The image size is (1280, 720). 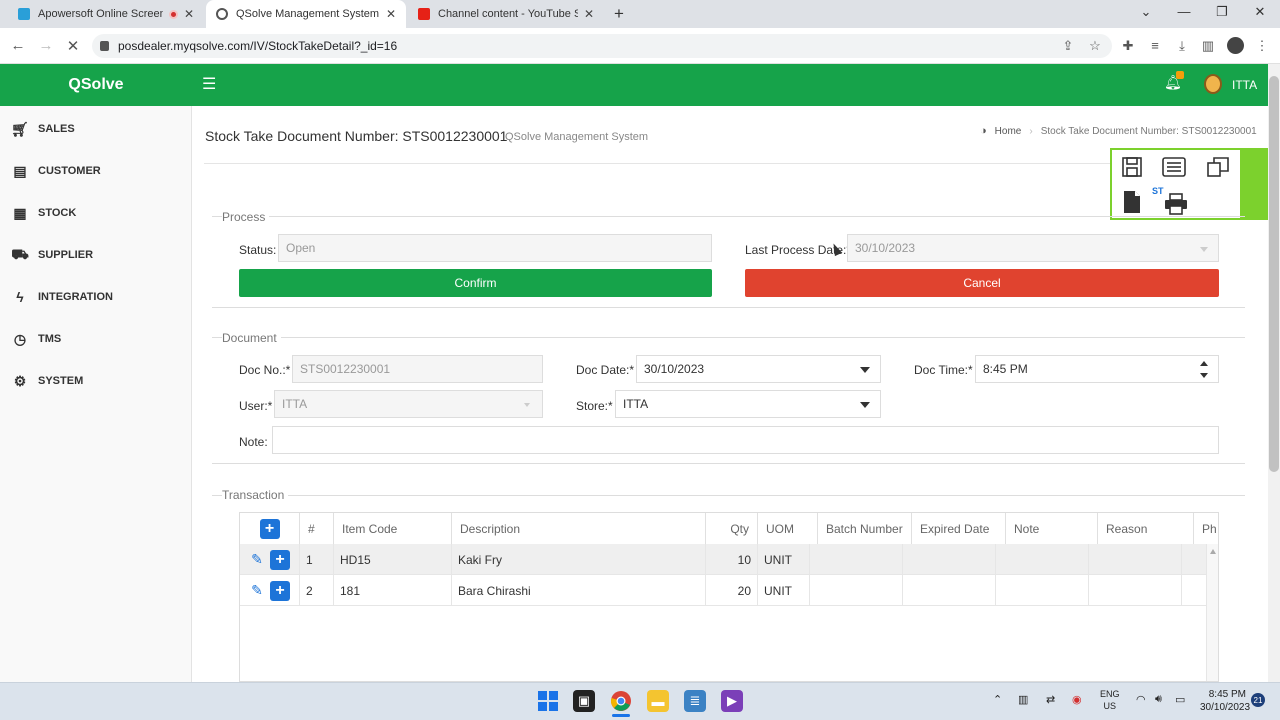 What do you see at coordinates (983, 131) in the screenshot?
I see `dashboard-icon: ◑` at bounding box center [983, 131].